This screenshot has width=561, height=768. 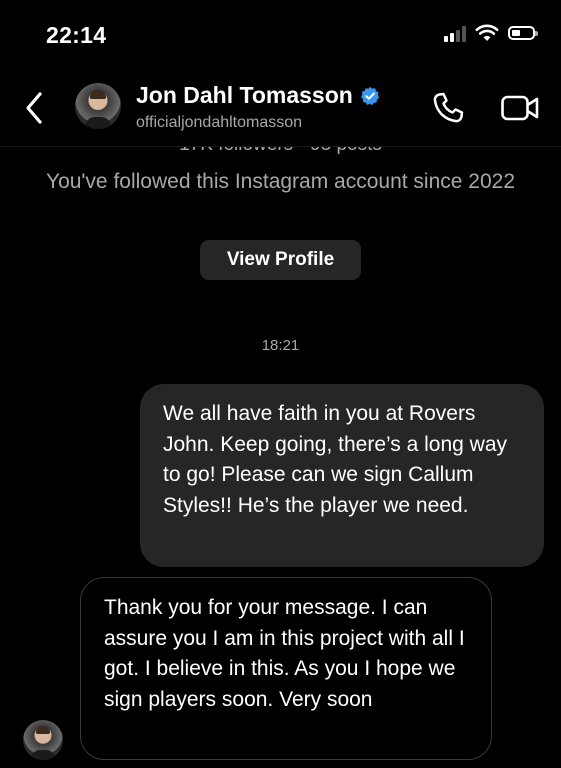 I want to click on contact-name-row: Jon Dahl Tomasson, so click(x=258, y=95).